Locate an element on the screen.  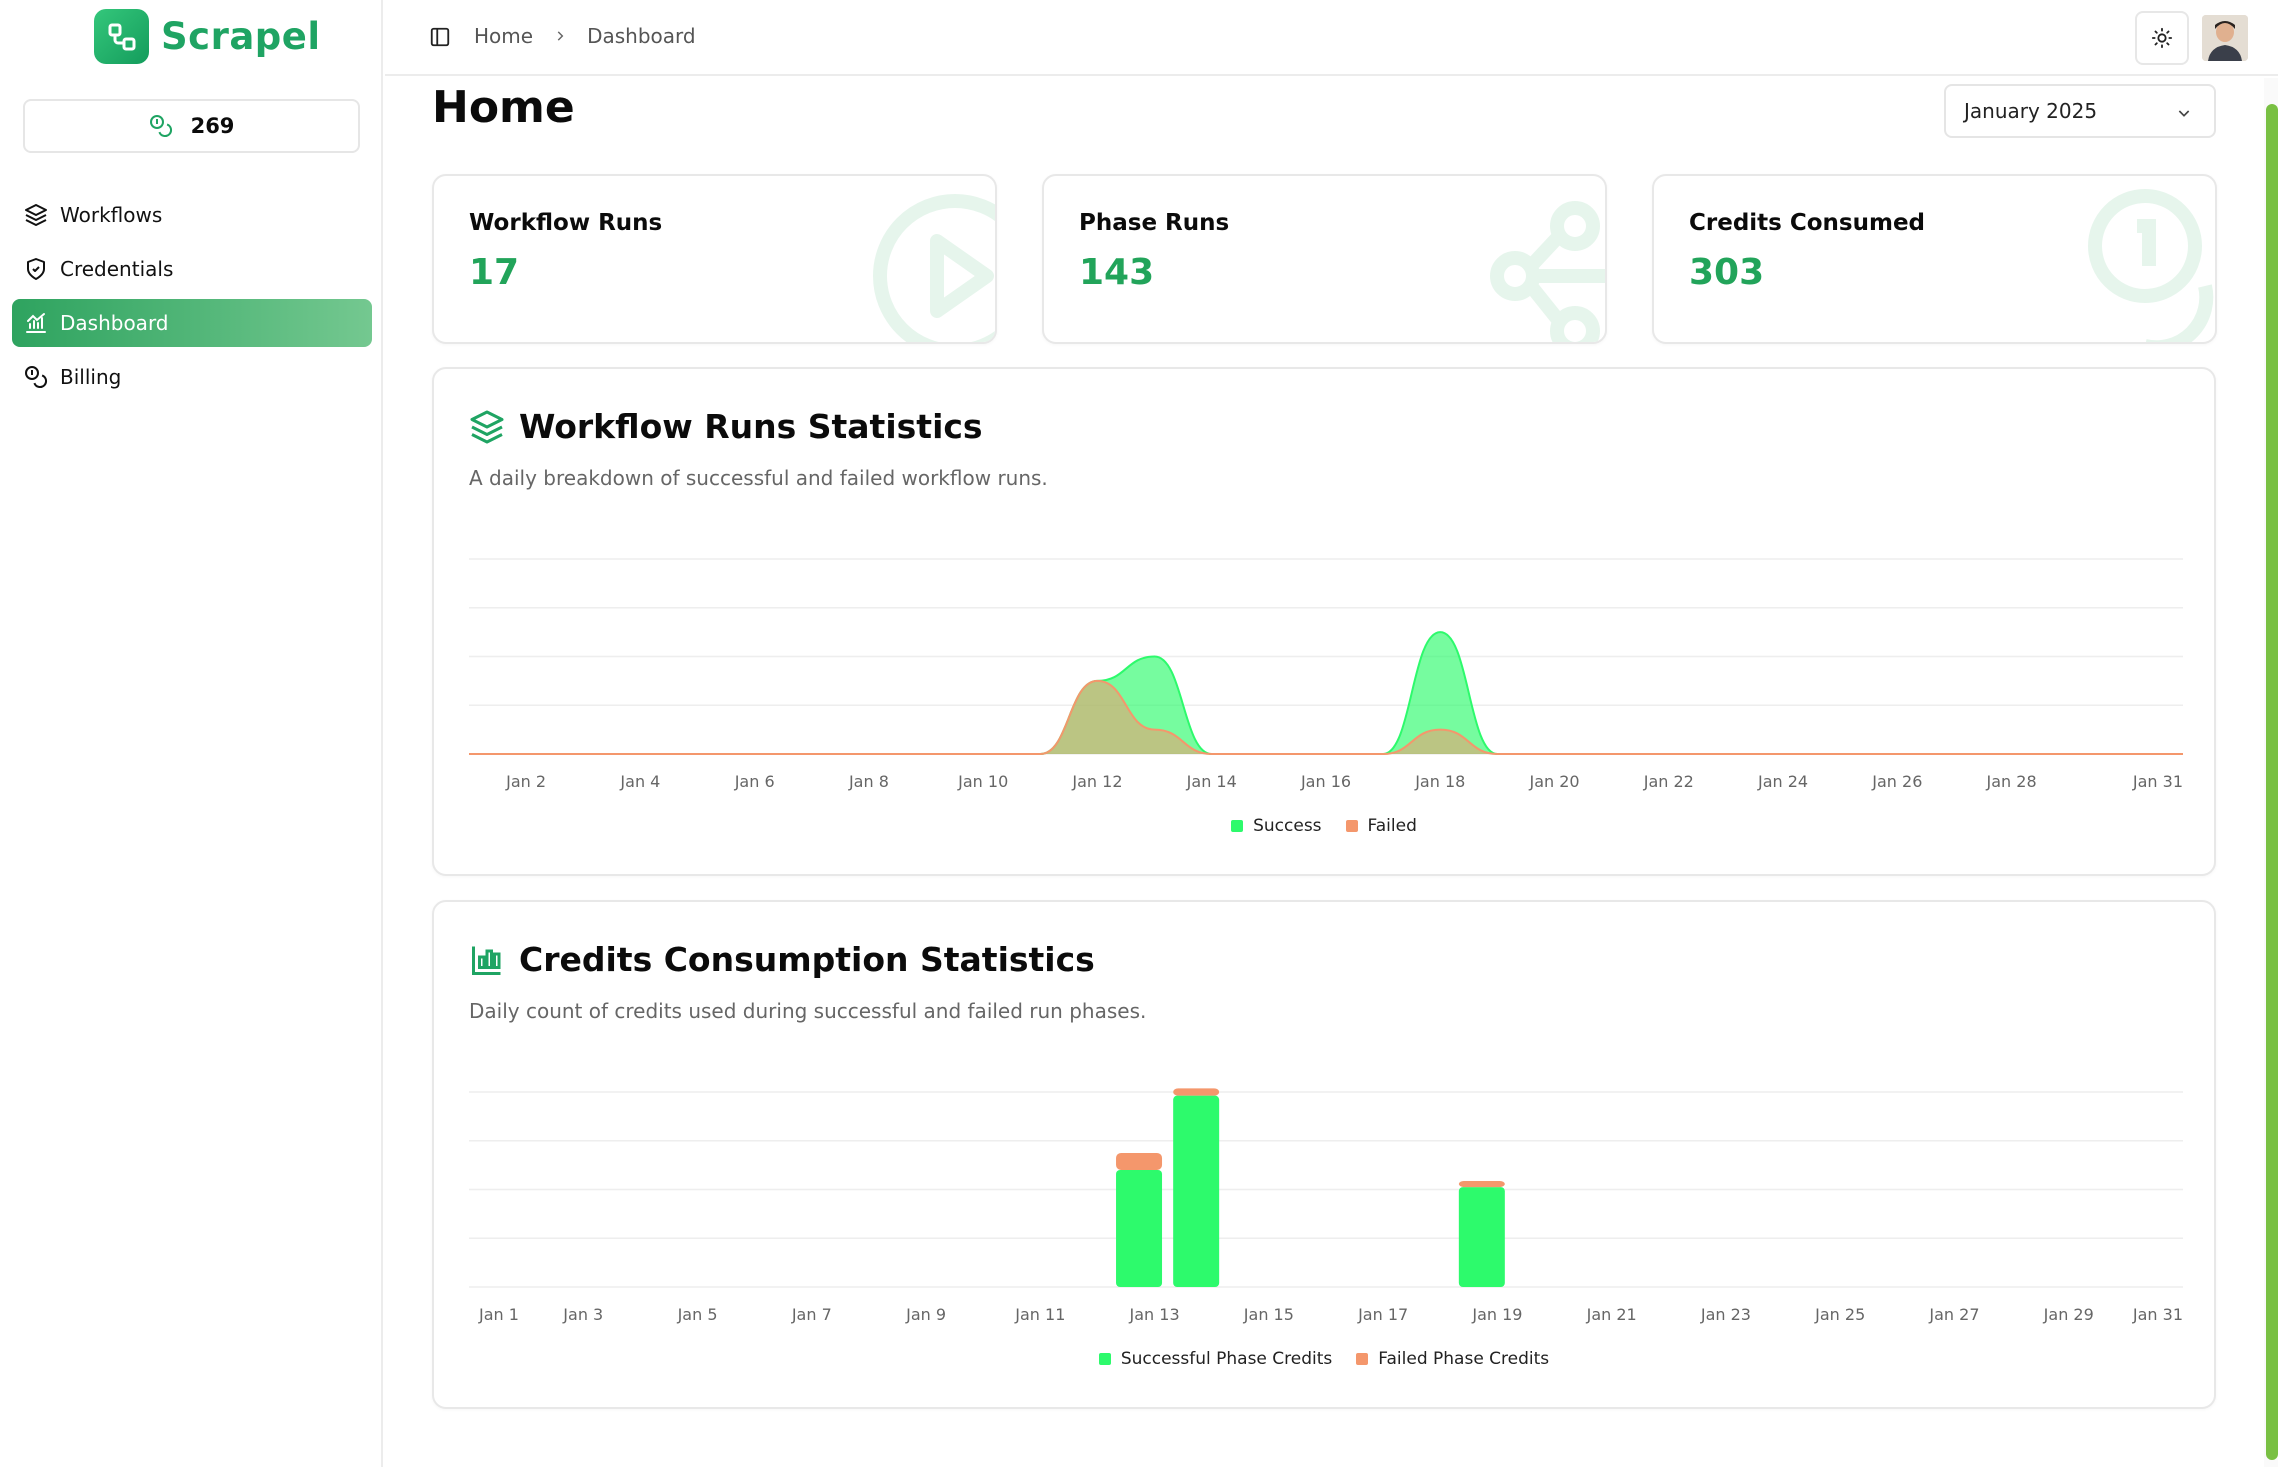
x-tick-label: Jan 8 is located at coordinates (868, 781).